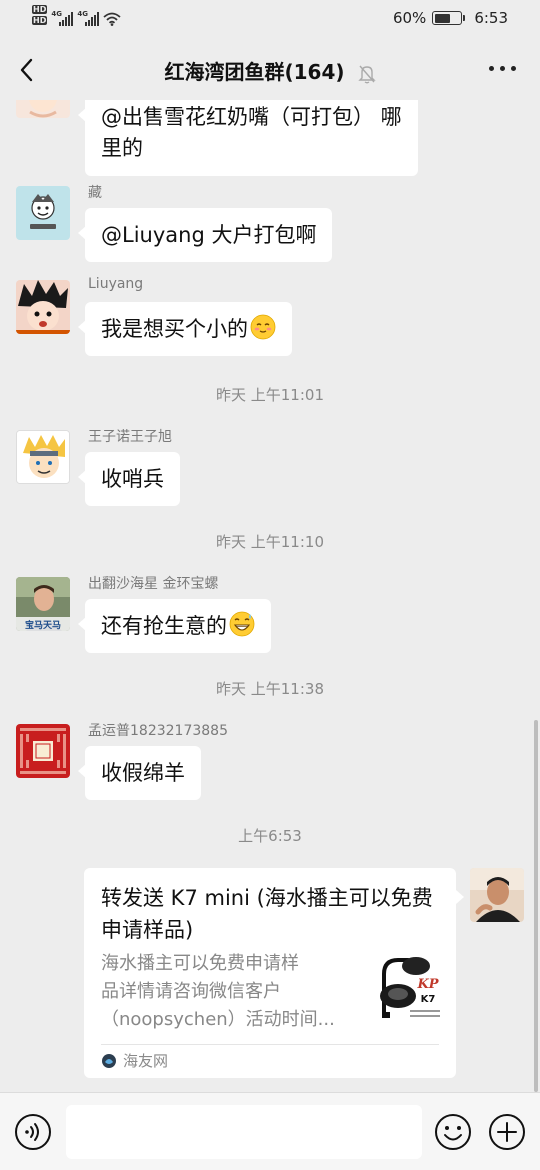  Describe the element at coordinates (536, 906) in the screenshot. I see `scrollbar` at that location.